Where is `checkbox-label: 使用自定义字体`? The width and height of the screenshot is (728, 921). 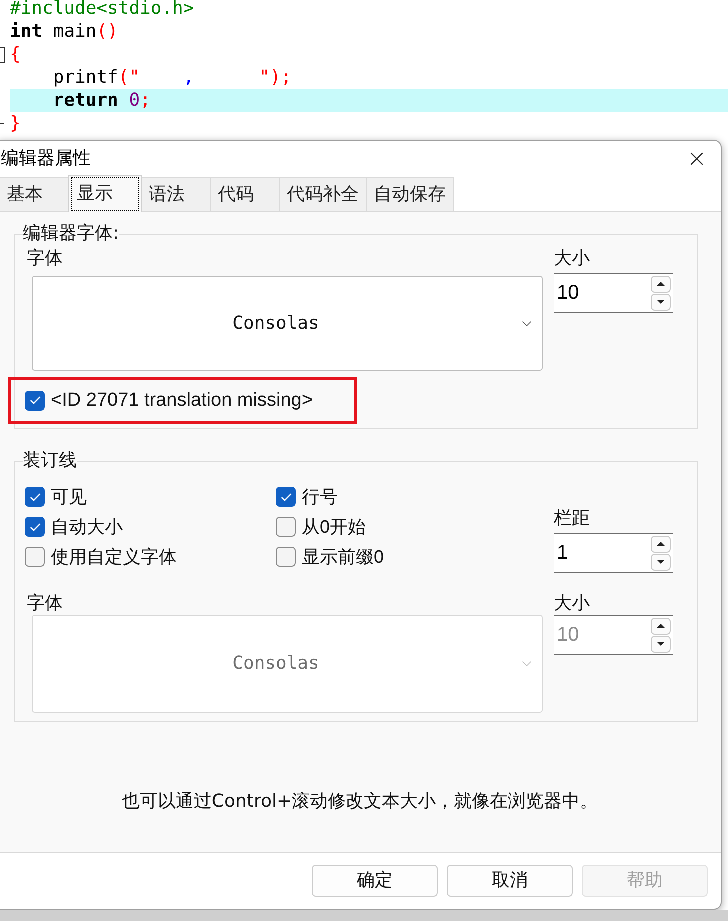 checkbox-label: 使用自定义字体 is located at coordinates (114, 557).